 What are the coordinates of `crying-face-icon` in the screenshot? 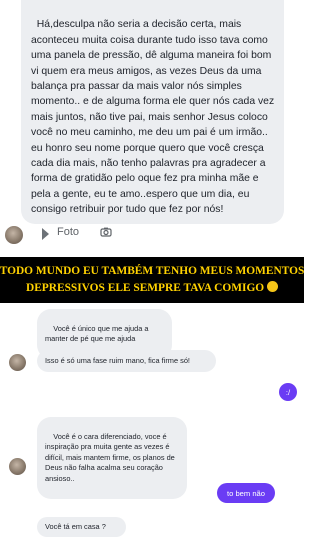 It's located at (273, 286).